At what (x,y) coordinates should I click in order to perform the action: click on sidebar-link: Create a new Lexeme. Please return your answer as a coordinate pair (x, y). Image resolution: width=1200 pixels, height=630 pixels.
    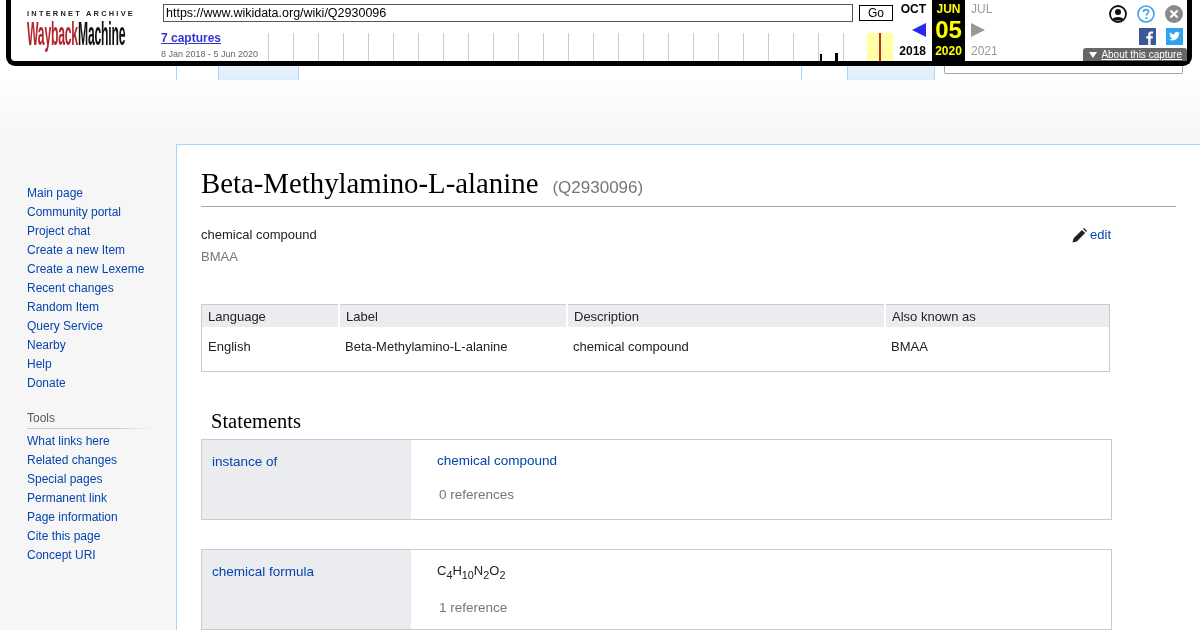
    Looking at the image, I should click on (86, 269).